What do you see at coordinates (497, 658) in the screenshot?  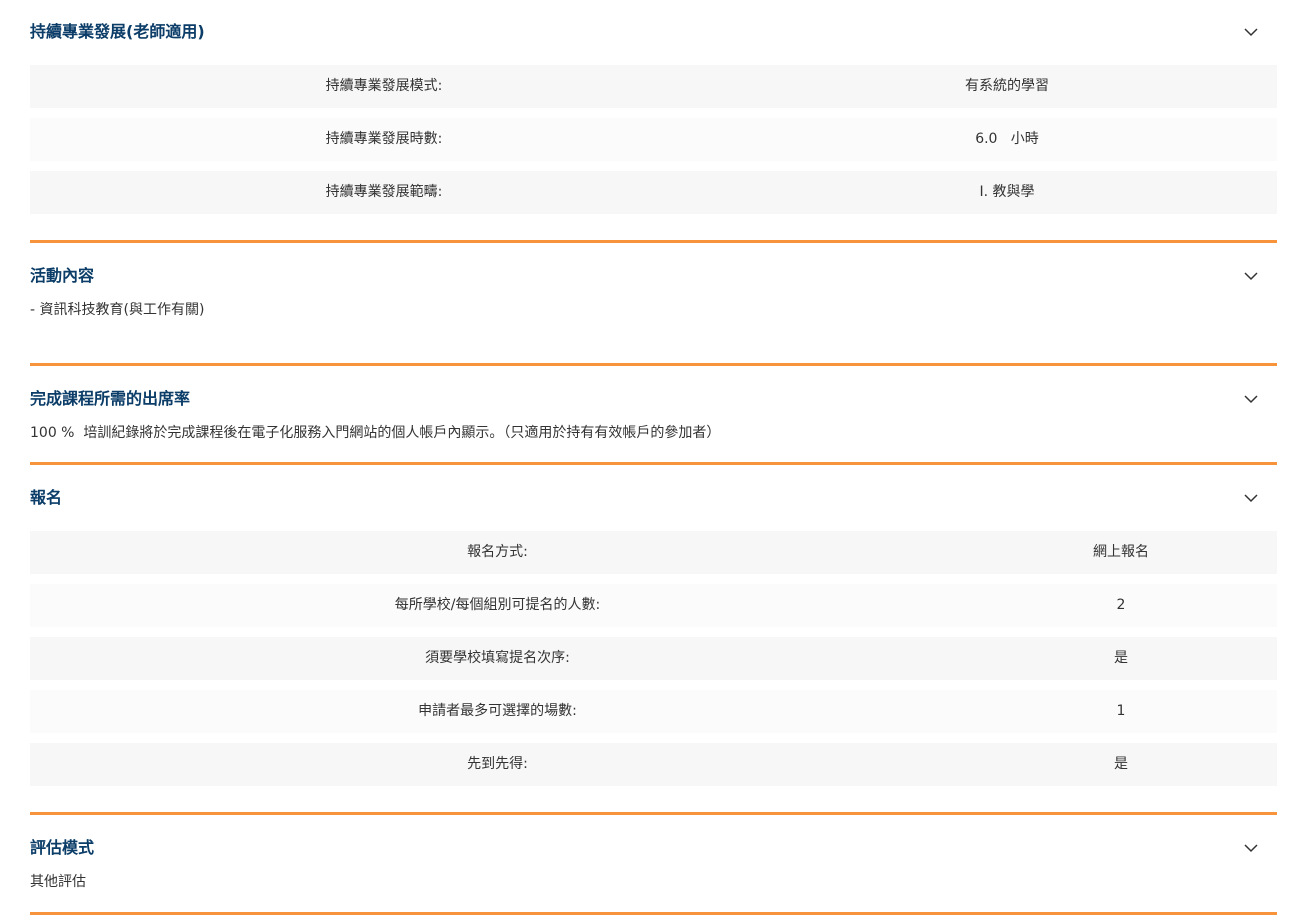 I see `info-row-label: 須要學校填寫提名次序:` at bounding box center [497, 658].